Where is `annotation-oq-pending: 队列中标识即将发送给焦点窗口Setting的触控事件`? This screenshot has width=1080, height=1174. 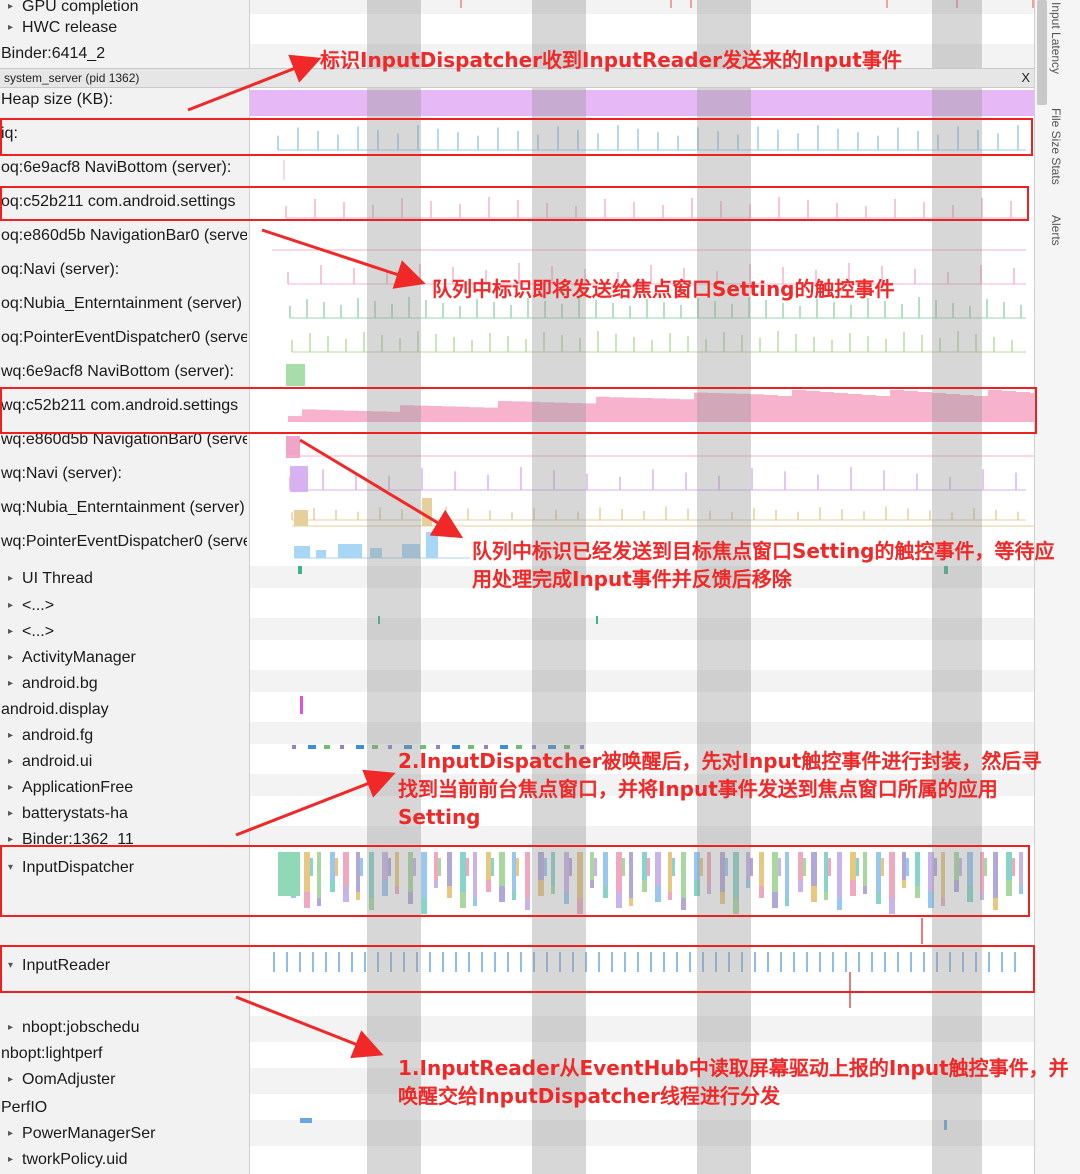
annotation-oq-pending: 队列中标识即将发送给焦点窗口Setting的触控事件 is located at coordinates (663, 289).